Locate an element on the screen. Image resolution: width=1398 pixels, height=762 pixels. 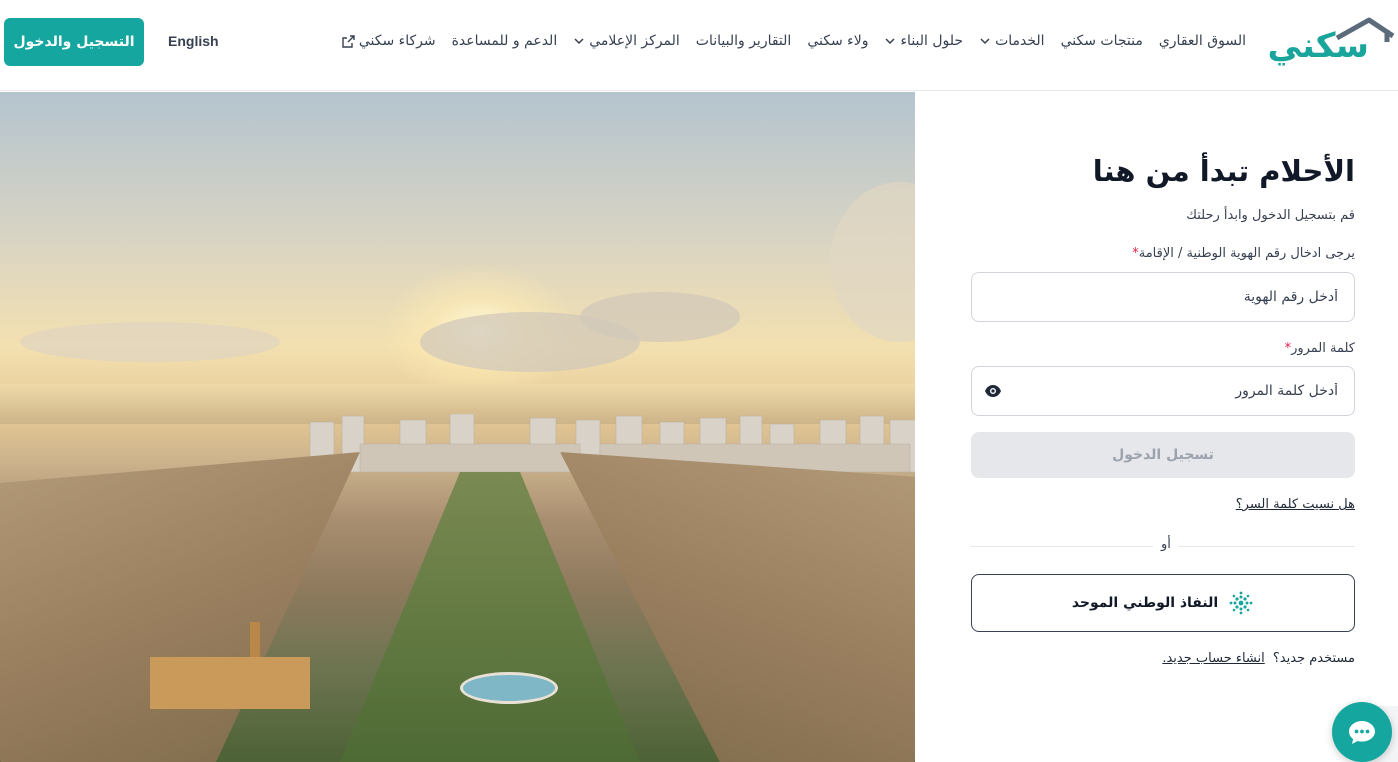
create-account-link: انشاء حساب جديد. is located at coordinates (1213, 658).